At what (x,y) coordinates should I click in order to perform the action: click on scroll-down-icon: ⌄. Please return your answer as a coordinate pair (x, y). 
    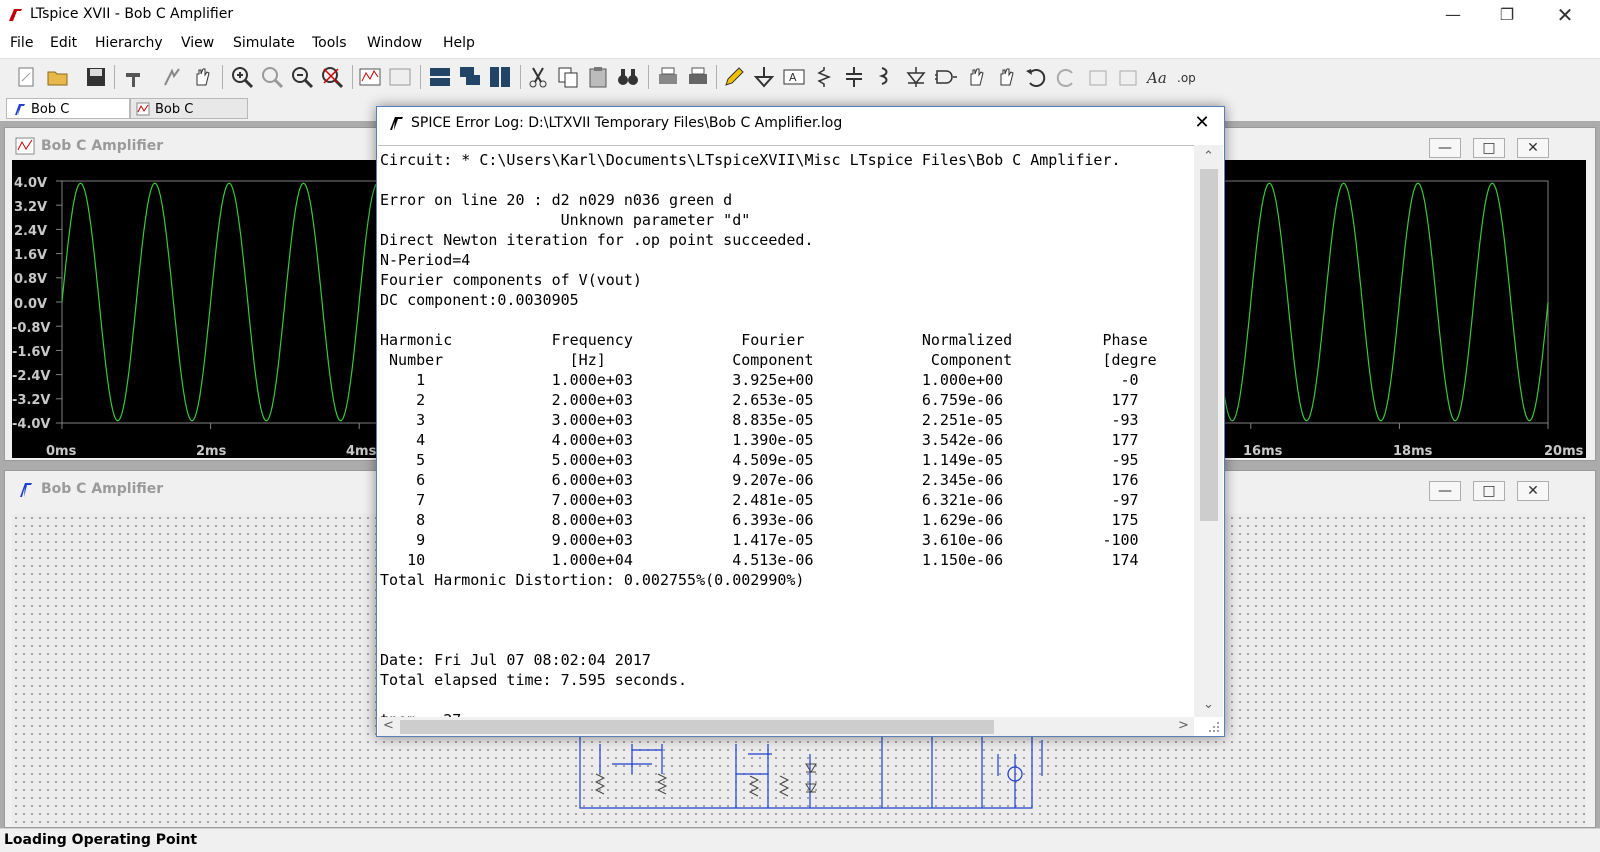
    Looking at the image, I should click on (1208, 704).